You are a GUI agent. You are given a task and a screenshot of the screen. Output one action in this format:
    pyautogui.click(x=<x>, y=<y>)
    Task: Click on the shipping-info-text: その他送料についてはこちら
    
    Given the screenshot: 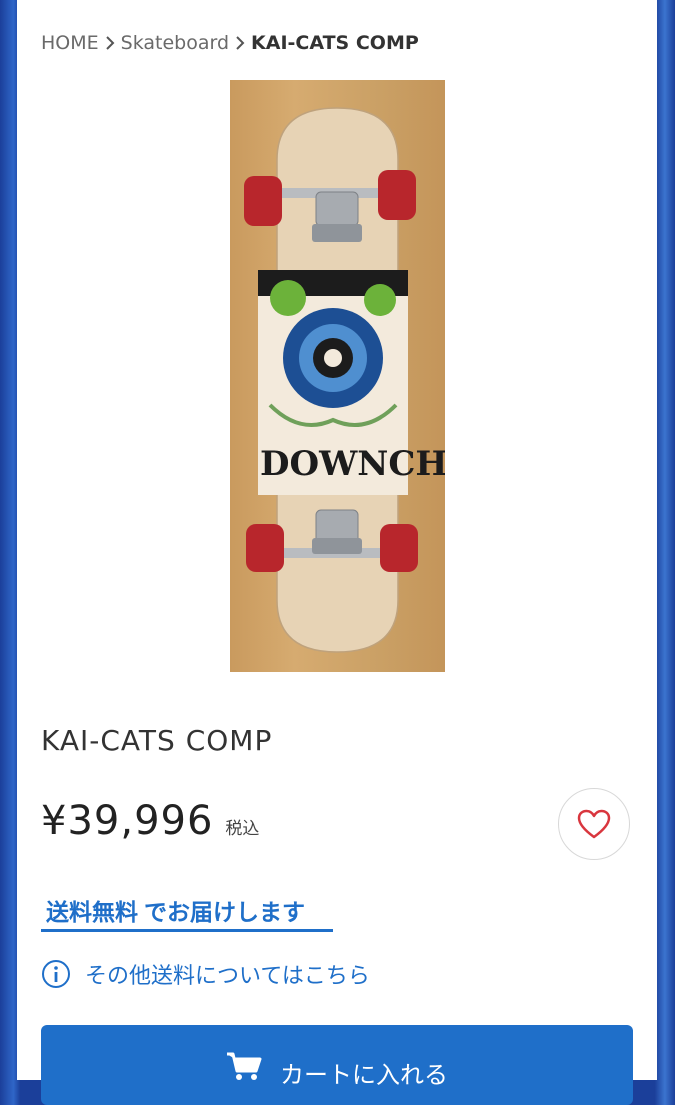 What is the action you would take?
    pyautogui.click(x=227, y=976)
    